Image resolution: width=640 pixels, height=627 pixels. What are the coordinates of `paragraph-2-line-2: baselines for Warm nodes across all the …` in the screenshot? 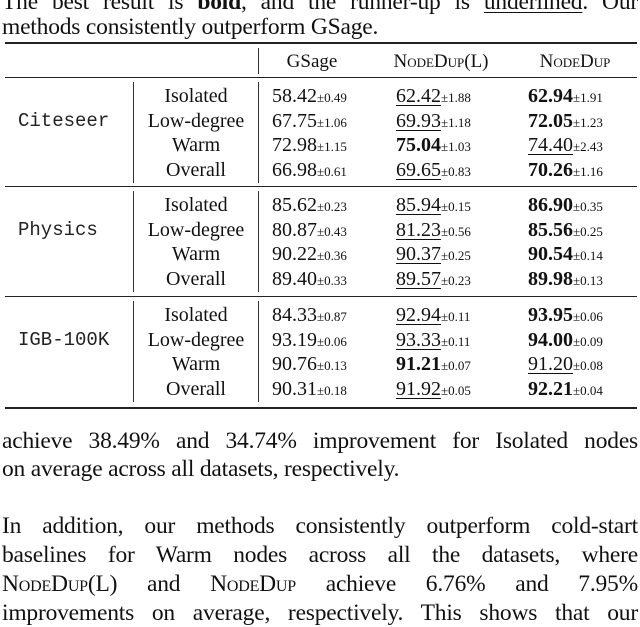 It's located at (320, 555).